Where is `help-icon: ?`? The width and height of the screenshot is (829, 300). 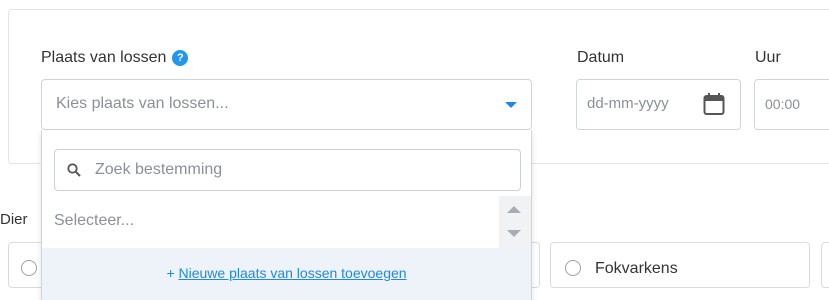
help-icon: ? is located at coordinates (180, 58).